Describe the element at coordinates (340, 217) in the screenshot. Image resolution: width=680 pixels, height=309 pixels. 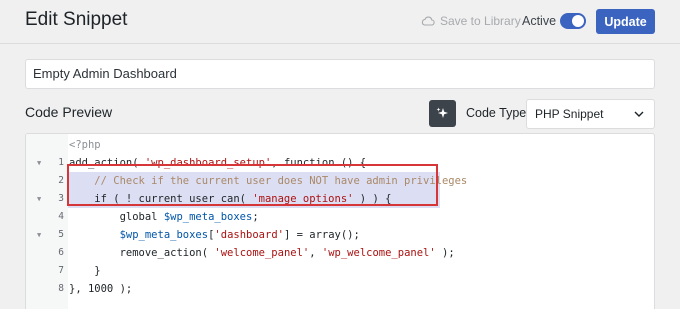
I see `code-line: 4 global $wp_meta_boxes;` at that location.